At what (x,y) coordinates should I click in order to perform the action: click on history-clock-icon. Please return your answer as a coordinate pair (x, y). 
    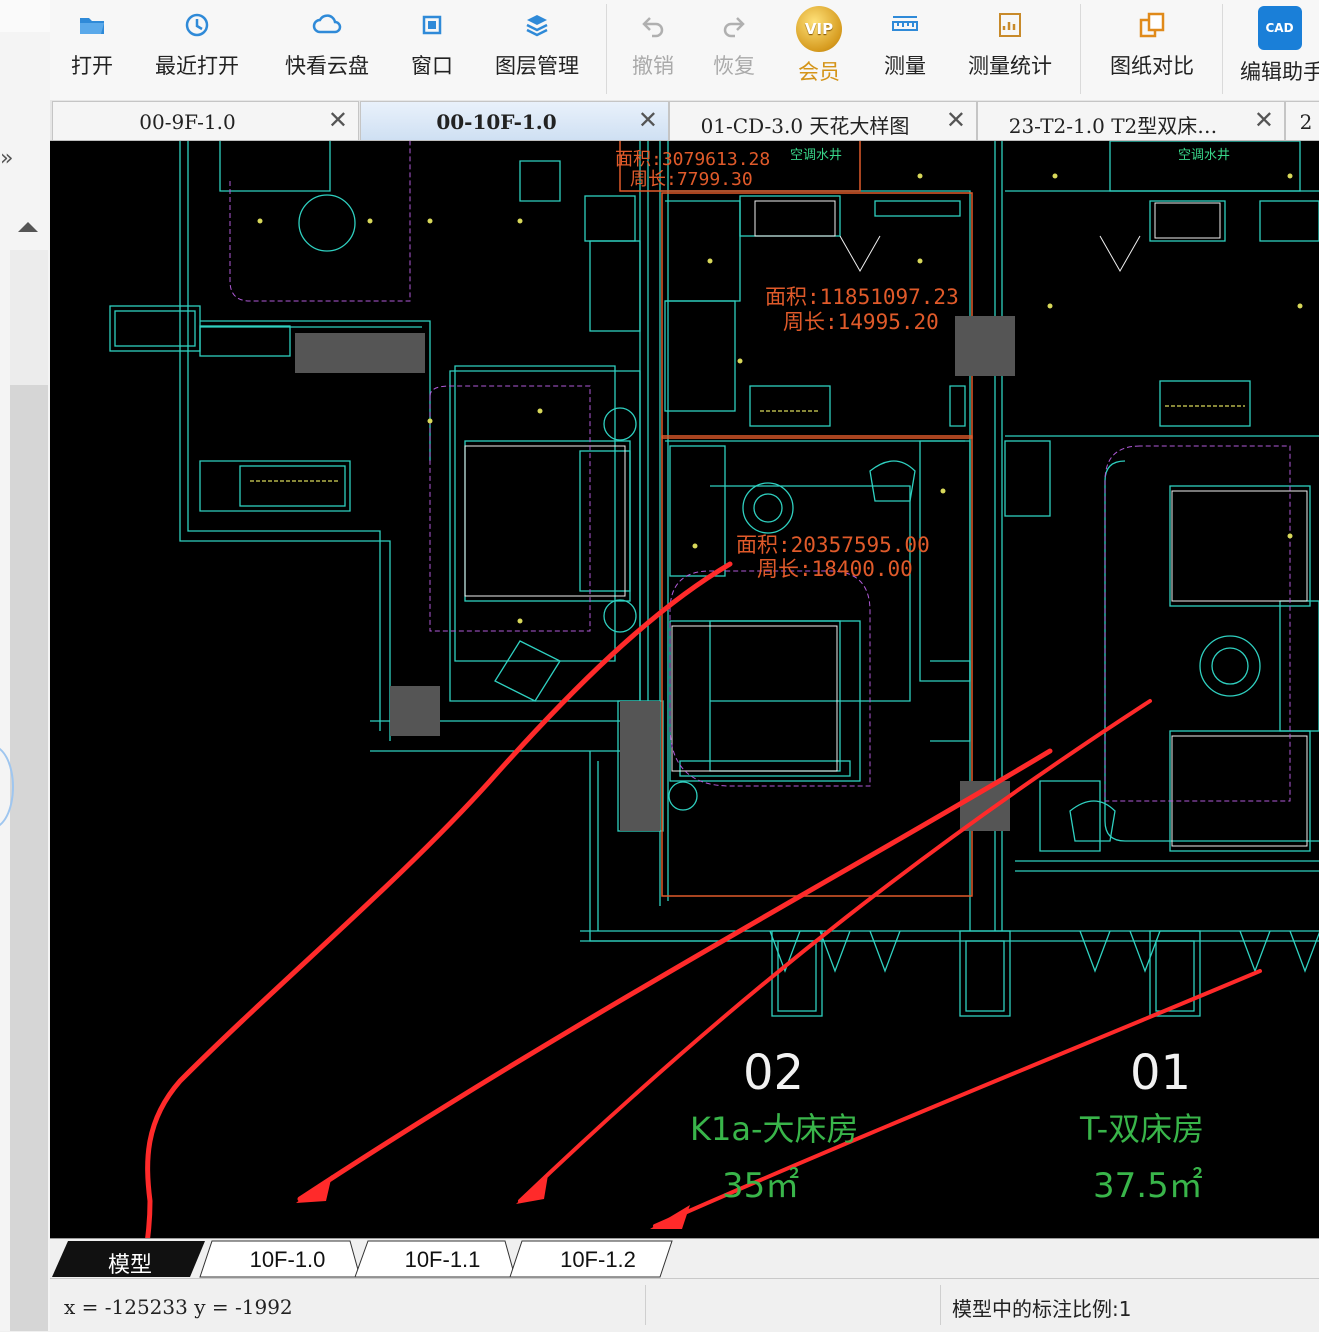
    Looking at the image, I should click on (197, 25).